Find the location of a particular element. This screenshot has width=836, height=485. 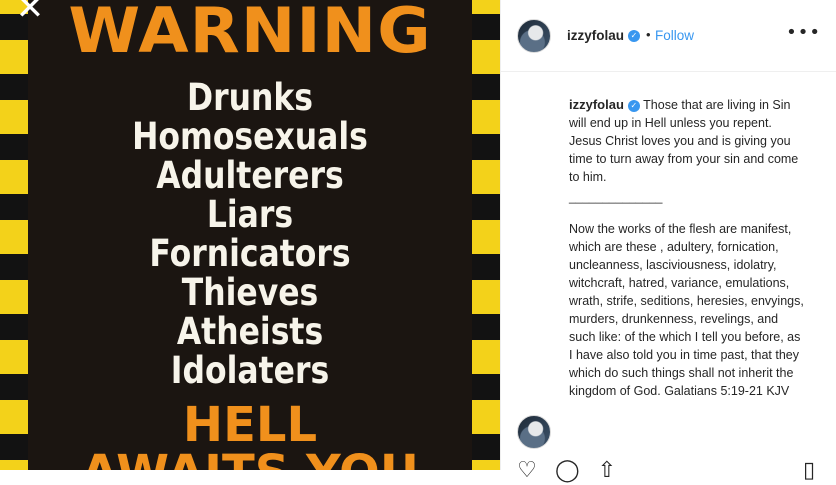

sign-list-item: Drunks is located at coordinates (250, 97).